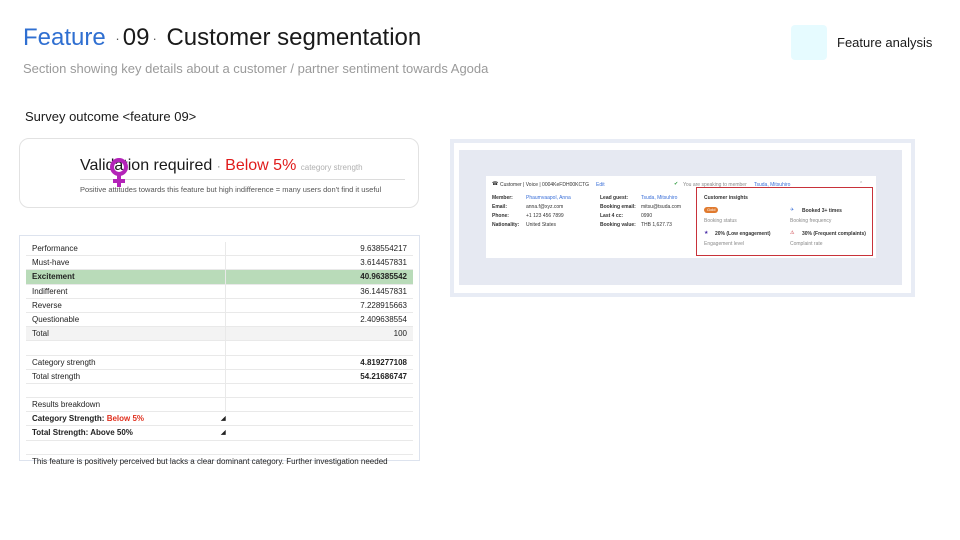  What do you see at coordinates (726, 198) in the screenshot?
I see `insights-title: Customer insights` at bounding box center [726, 198].